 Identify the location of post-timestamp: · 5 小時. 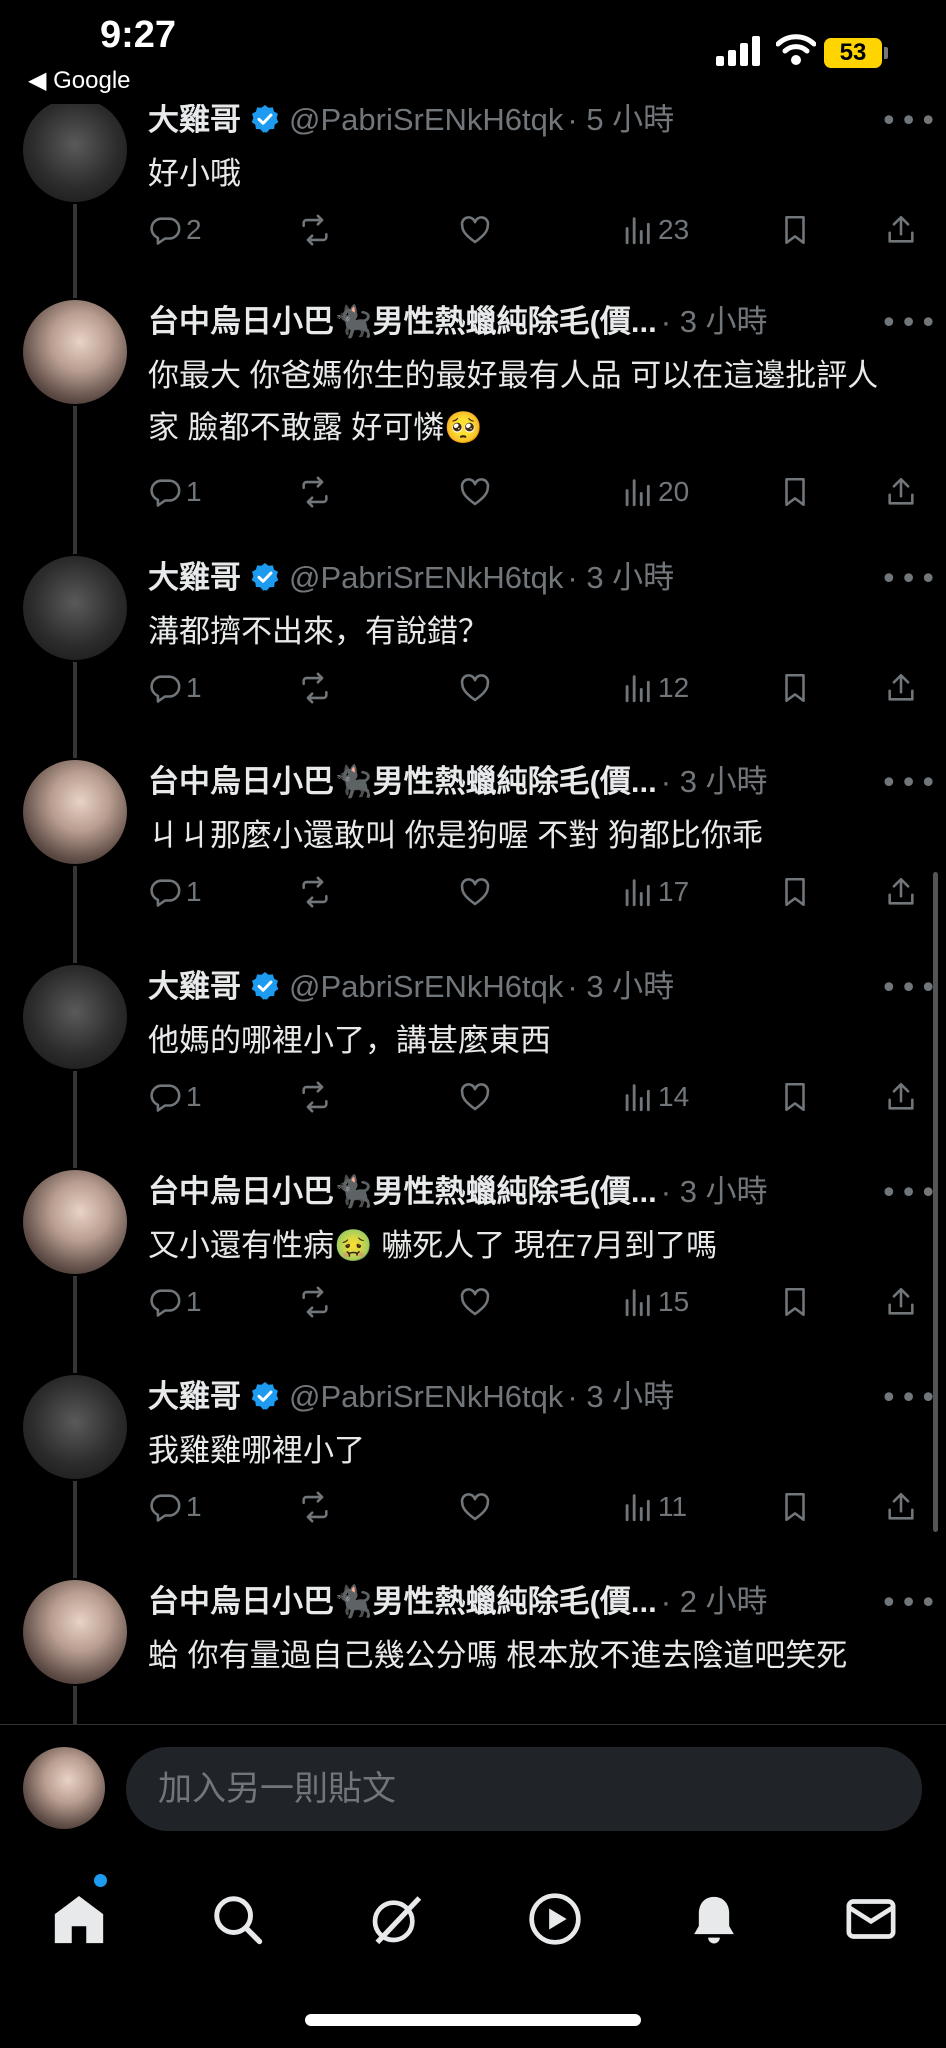
(620, 119).